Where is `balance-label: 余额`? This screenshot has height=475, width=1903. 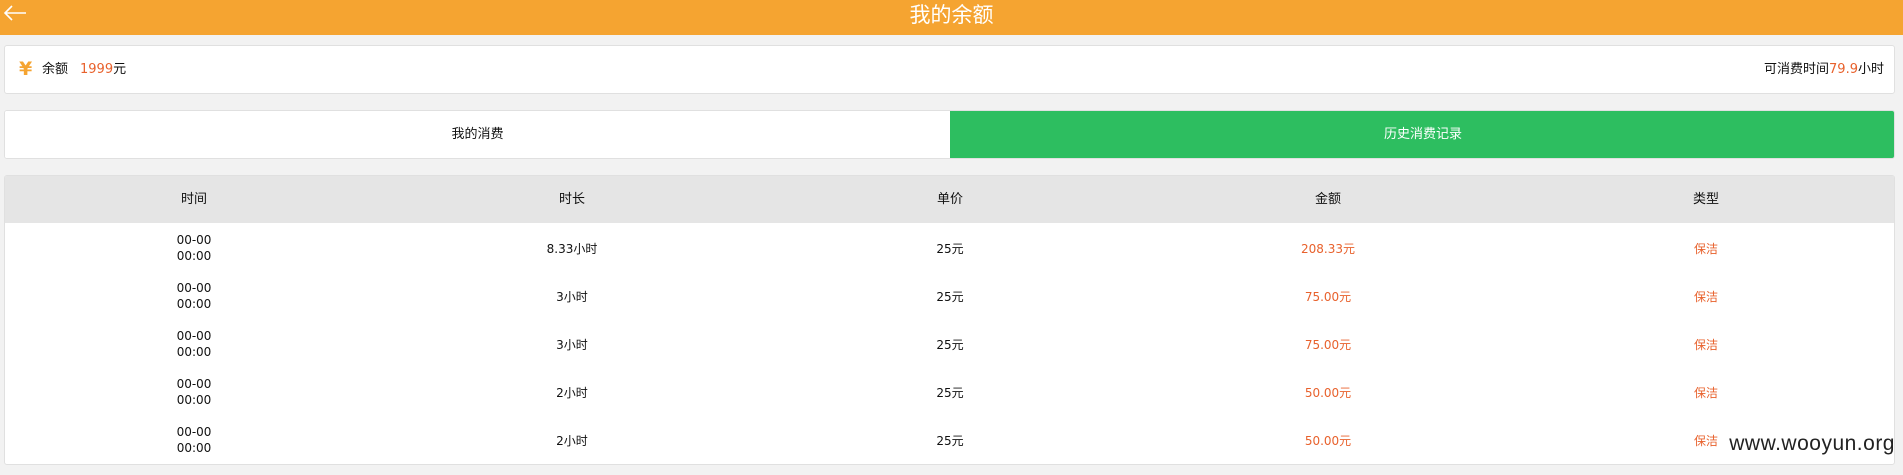
balance-label: 余额 is located at coordinates (55, 69).